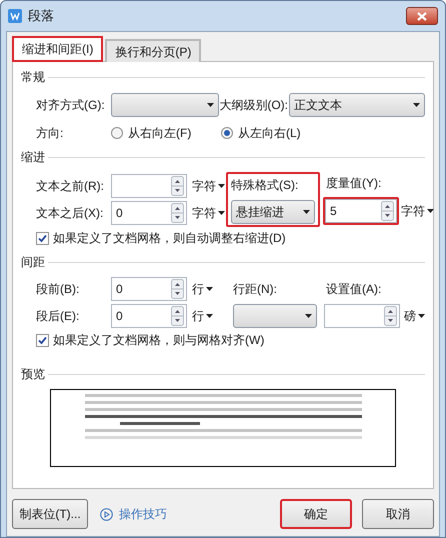 This screenshot has height=538, width=446. Describe the element at coordinates (166, 133) in the screenshot. I see `radio-option: 从右向左(F)` at that location.